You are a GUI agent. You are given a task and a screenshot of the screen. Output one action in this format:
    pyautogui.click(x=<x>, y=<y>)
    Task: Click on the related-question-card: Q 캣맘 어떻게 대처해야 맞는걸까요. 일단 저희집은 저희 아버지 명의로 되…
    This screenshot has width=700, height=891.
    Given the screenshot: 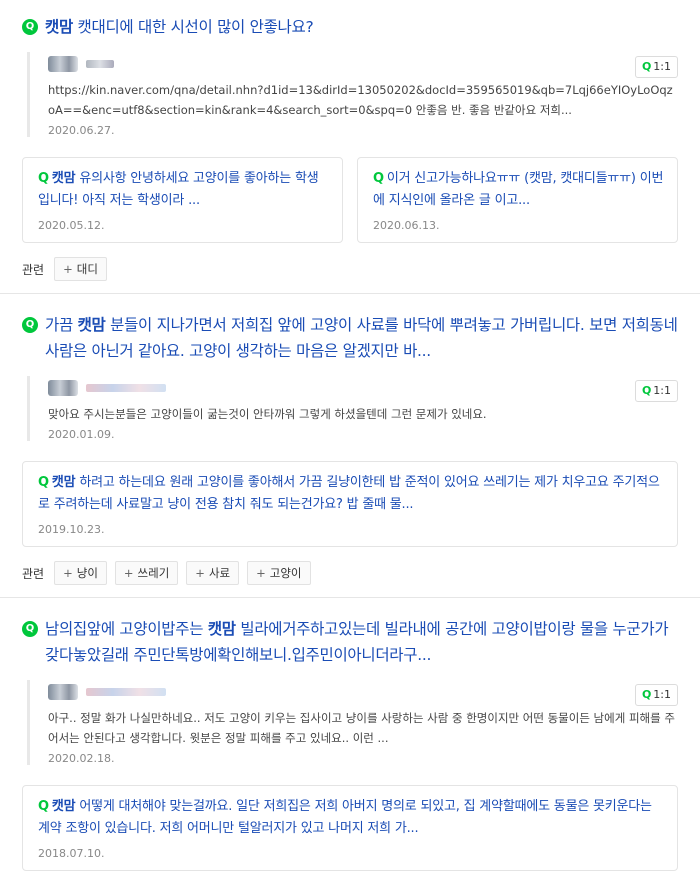 What is the action you would take?
    pyautogui.click(x=350, y=828)
    